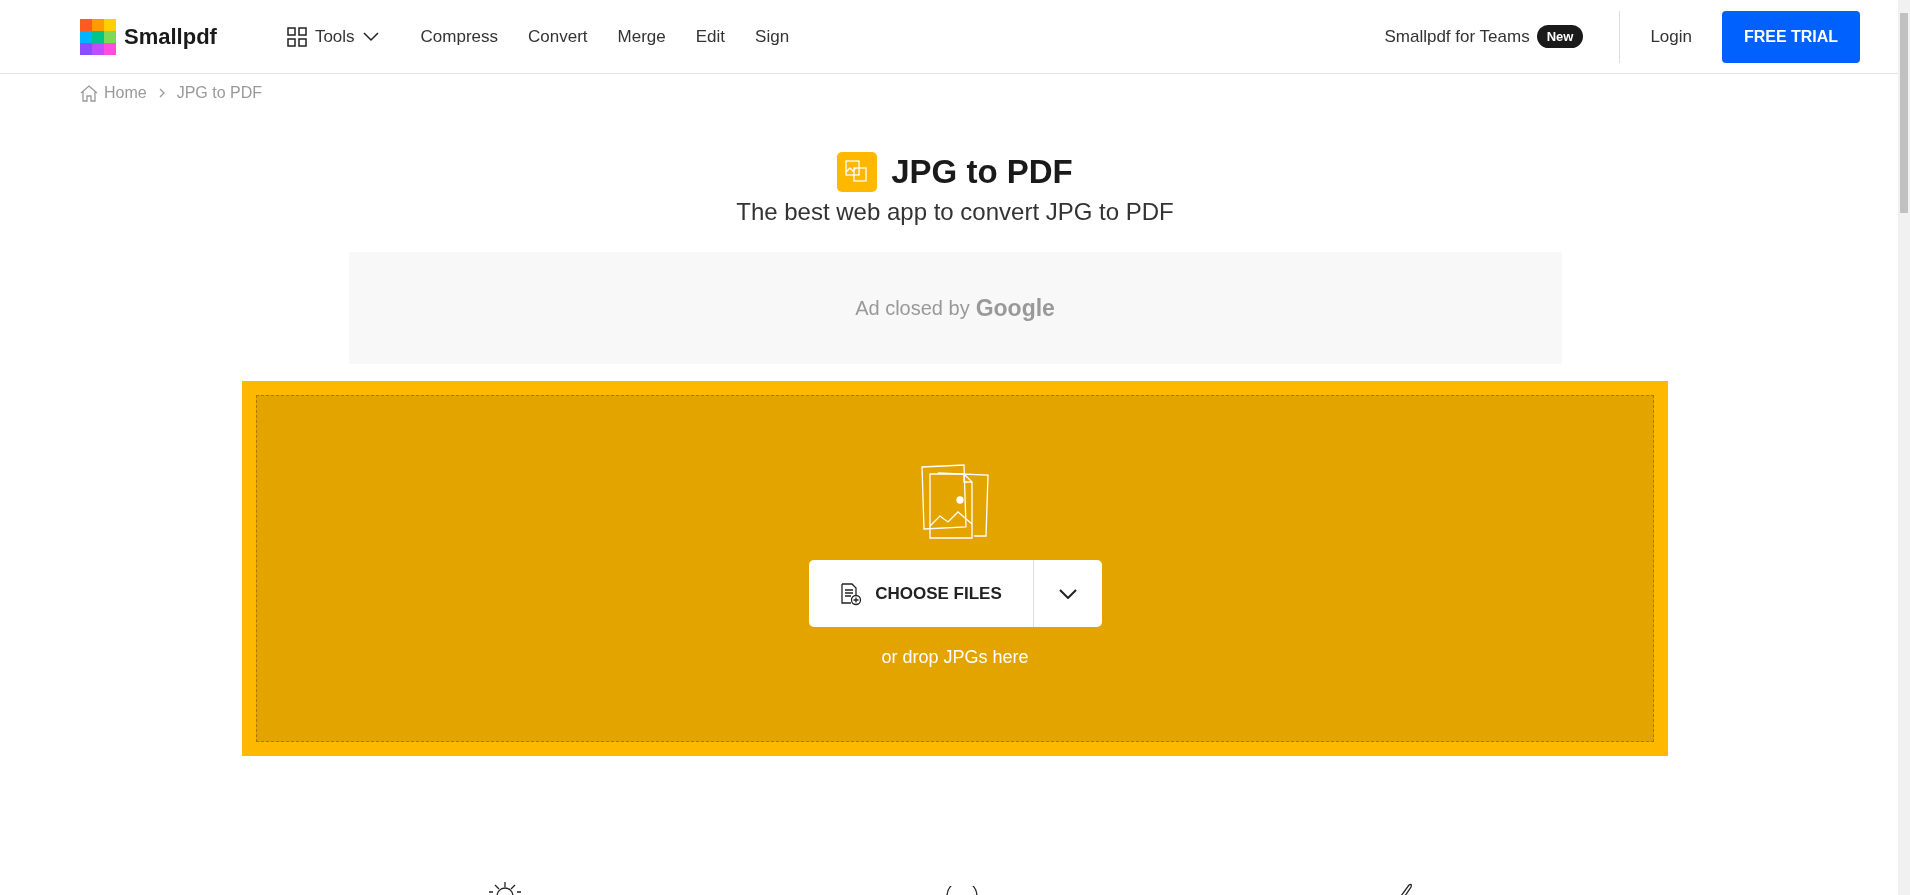 The image size is (1910, 895). What do you see at coordinates (459, 36) in the screenshot?
I see `nav-link: Compress` at bounding box center [459, 36].